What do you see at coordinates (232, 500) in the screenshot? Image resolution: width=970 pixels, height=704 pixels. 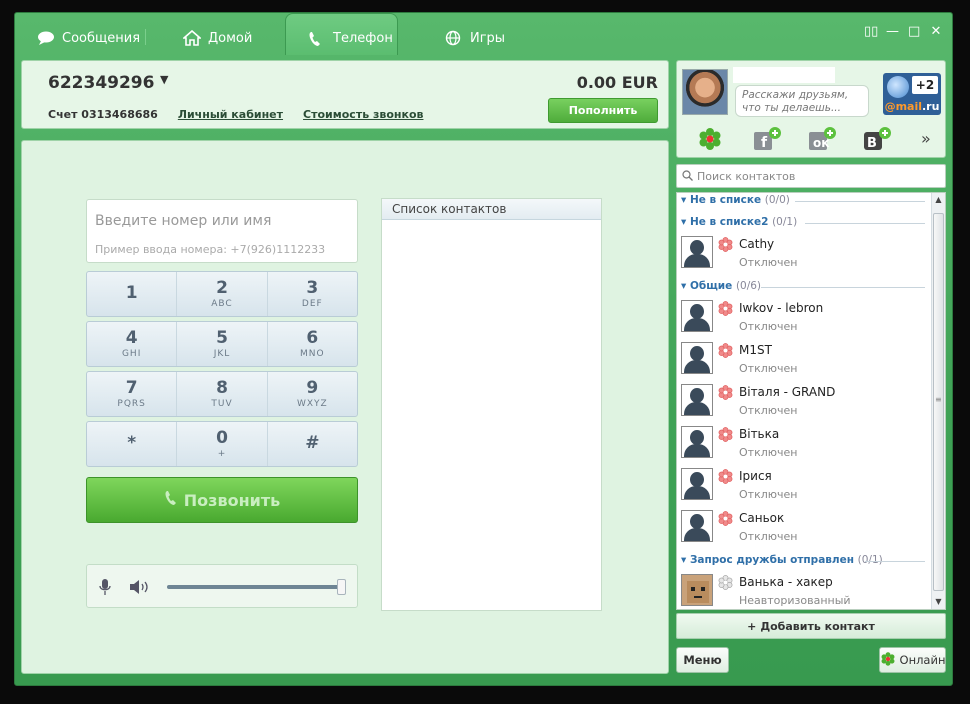 I see `call-button-label: Позвонить` at bounding box center [232, 500].